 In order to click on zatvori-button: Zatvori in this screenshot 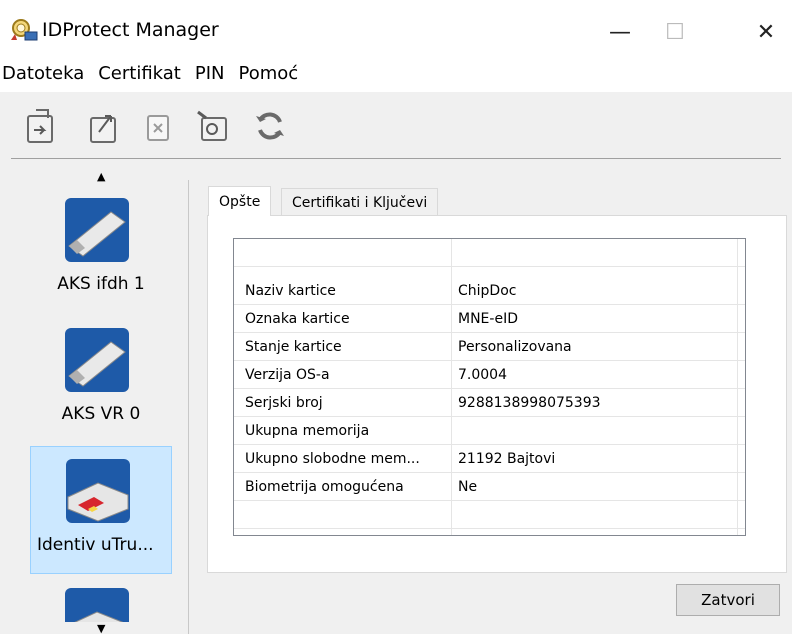, I will do `click(728, 600)`.